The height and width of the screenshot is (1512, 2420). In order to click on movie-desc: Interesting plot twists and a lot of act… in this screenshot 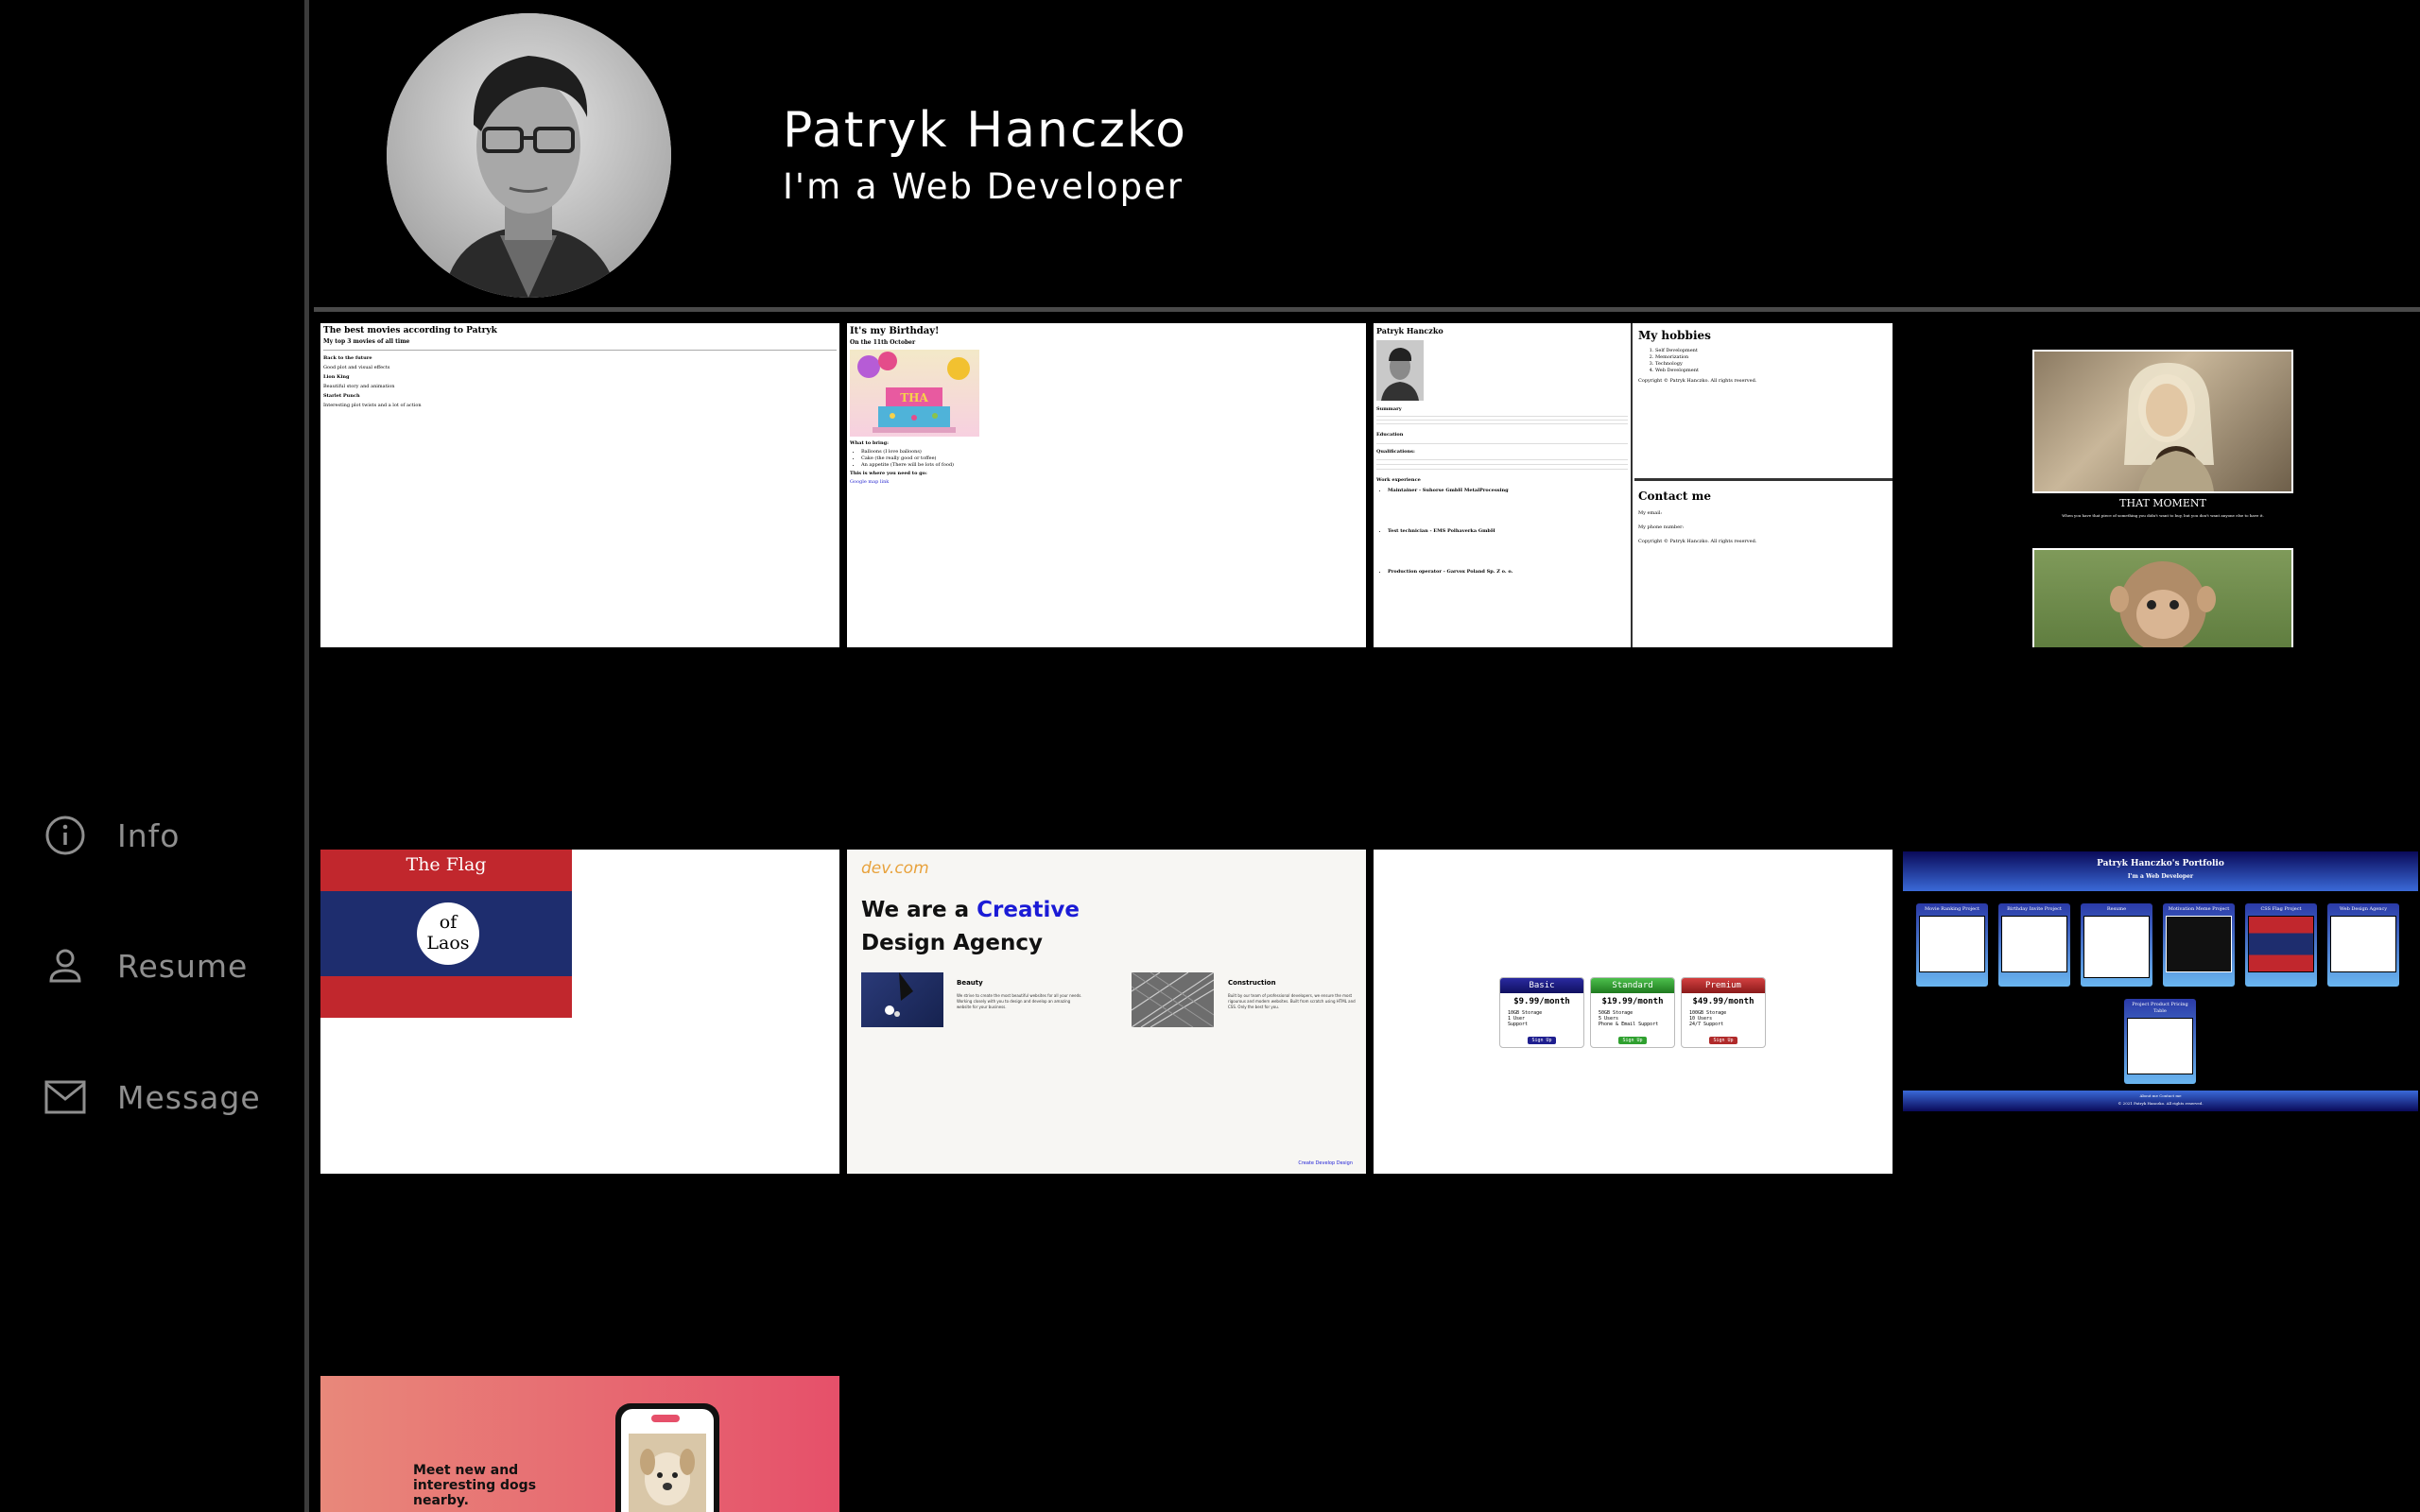, I will do `click(373, 405)`.